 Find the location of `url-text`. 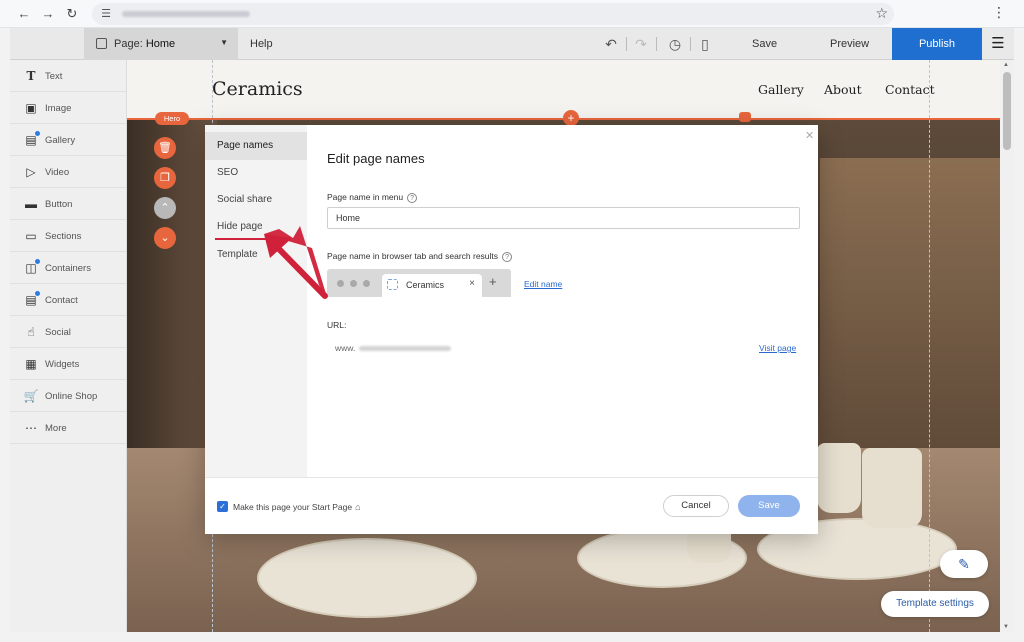

url-text is located at coordinates (186, 14).